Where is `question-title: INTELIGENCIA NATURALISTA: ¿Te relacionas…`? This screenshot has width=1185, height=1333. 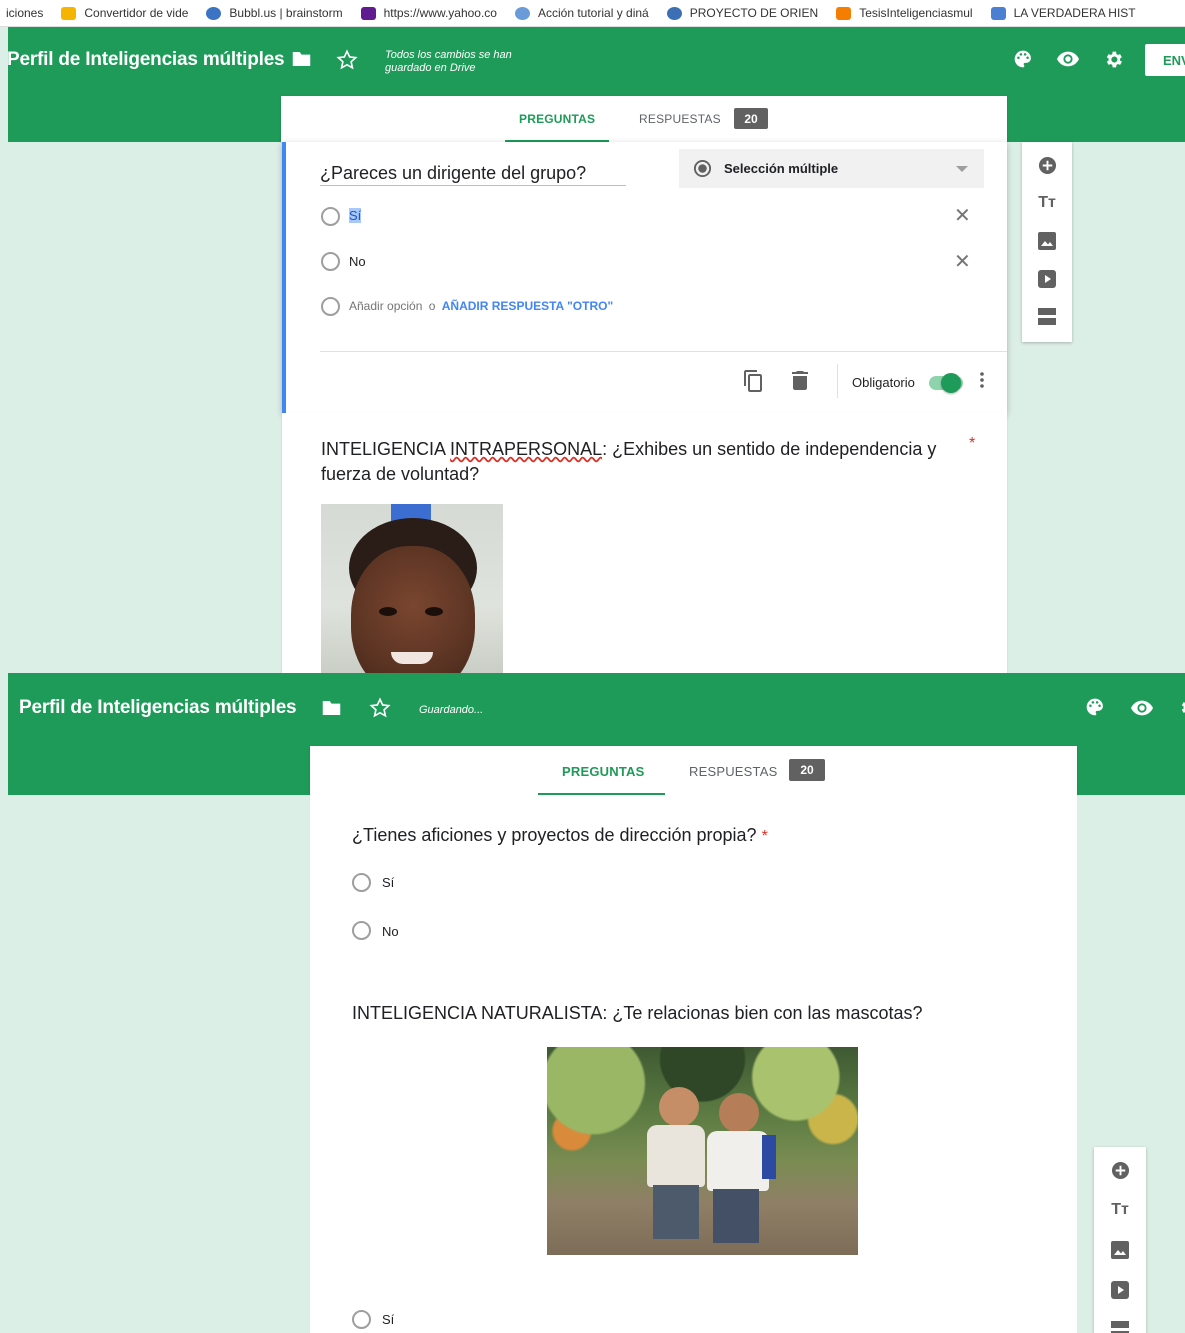 question-title: INTELIGENCIA NATURALISTA: ¿Te relacionas… is located at coordinates (637, 1013).